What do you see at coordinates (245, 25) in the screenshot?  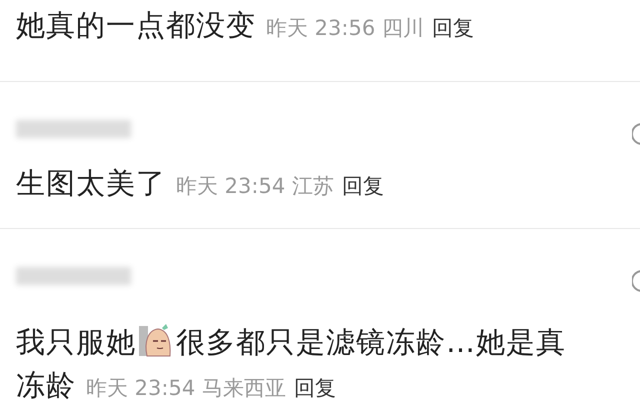 I see `comment-text: 她真的一点都没变 昨天 23:56 四川 回复` at bounding box center [245, 25].